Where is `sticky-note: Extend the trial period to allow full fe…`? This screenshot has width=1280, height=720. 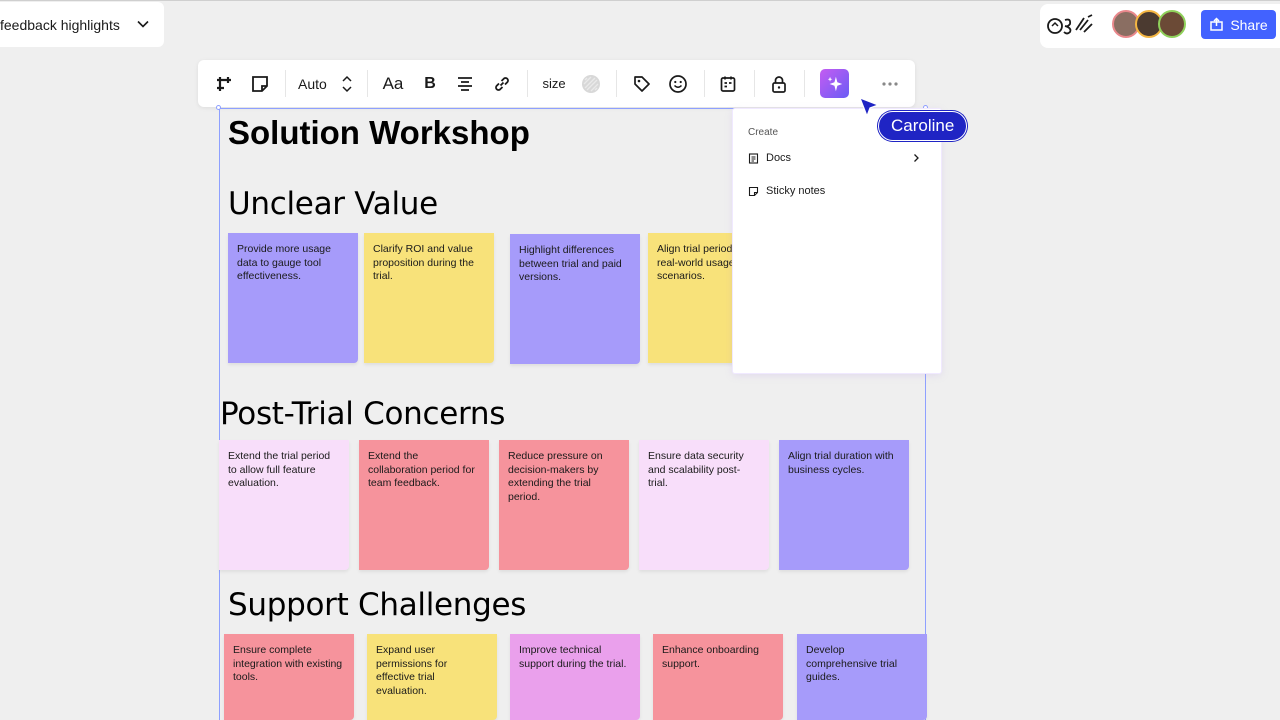
sticky-note: Extend the trial period to allow full fe… is located at coordinates (284, 505).